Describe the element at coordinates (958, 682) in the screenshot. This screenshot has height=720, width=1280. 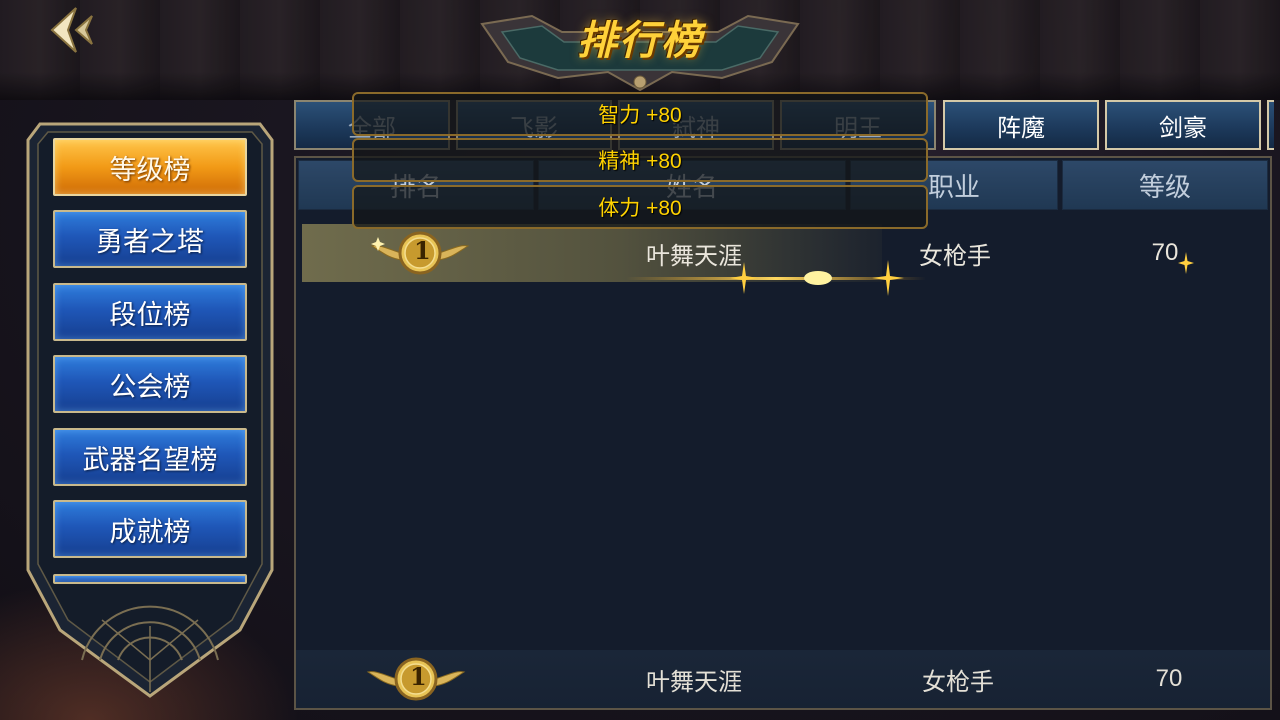
I see `my-class-cell: 女枪手` at that location.